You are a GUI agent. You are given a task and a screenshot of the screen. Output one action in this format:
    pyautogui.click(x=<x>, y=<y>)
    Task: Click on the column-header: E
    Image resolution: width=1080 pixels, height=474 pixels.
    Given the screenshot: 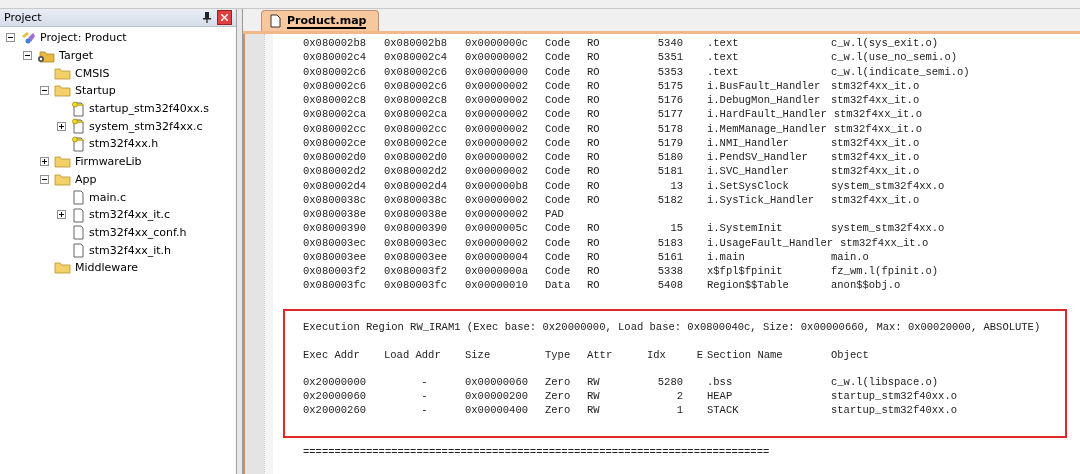 What is the action you would take?
    pyautogui.click(x=699, y=354)
    